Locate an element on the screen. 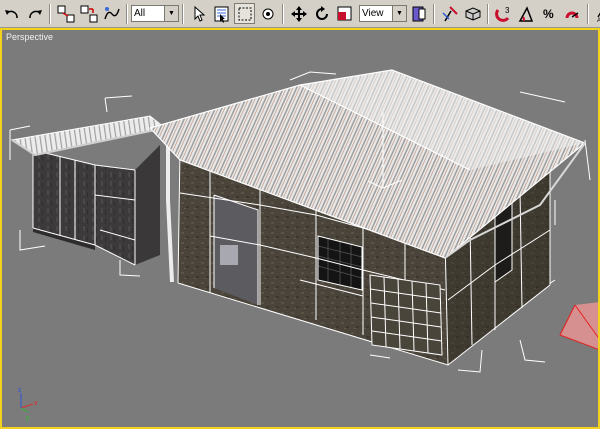  percent-snap-icon: % is located at coordinates (548, 14).